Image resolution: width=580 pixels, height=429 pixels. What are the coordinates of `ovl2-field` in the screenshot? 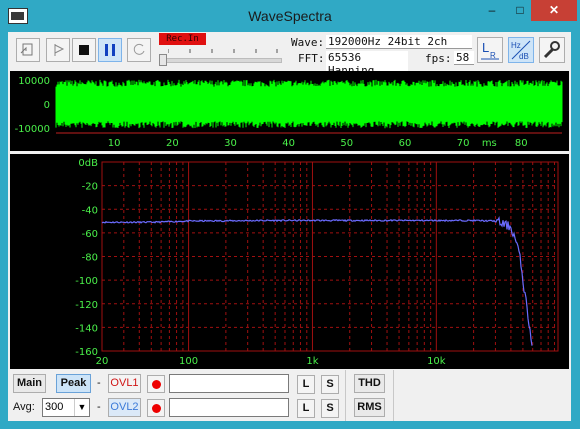 It's located at (229, 407).